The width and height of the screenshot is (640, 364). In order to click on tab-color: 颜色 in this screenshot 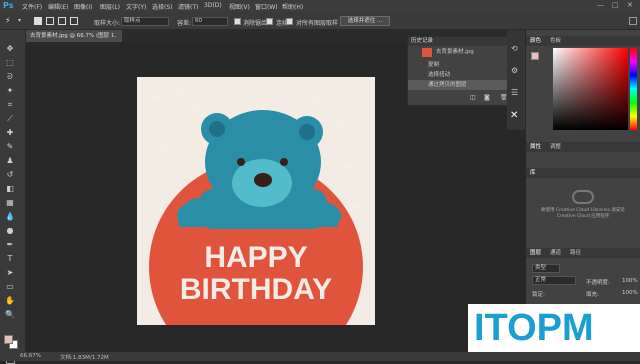, I will do `click(535, 41)`.